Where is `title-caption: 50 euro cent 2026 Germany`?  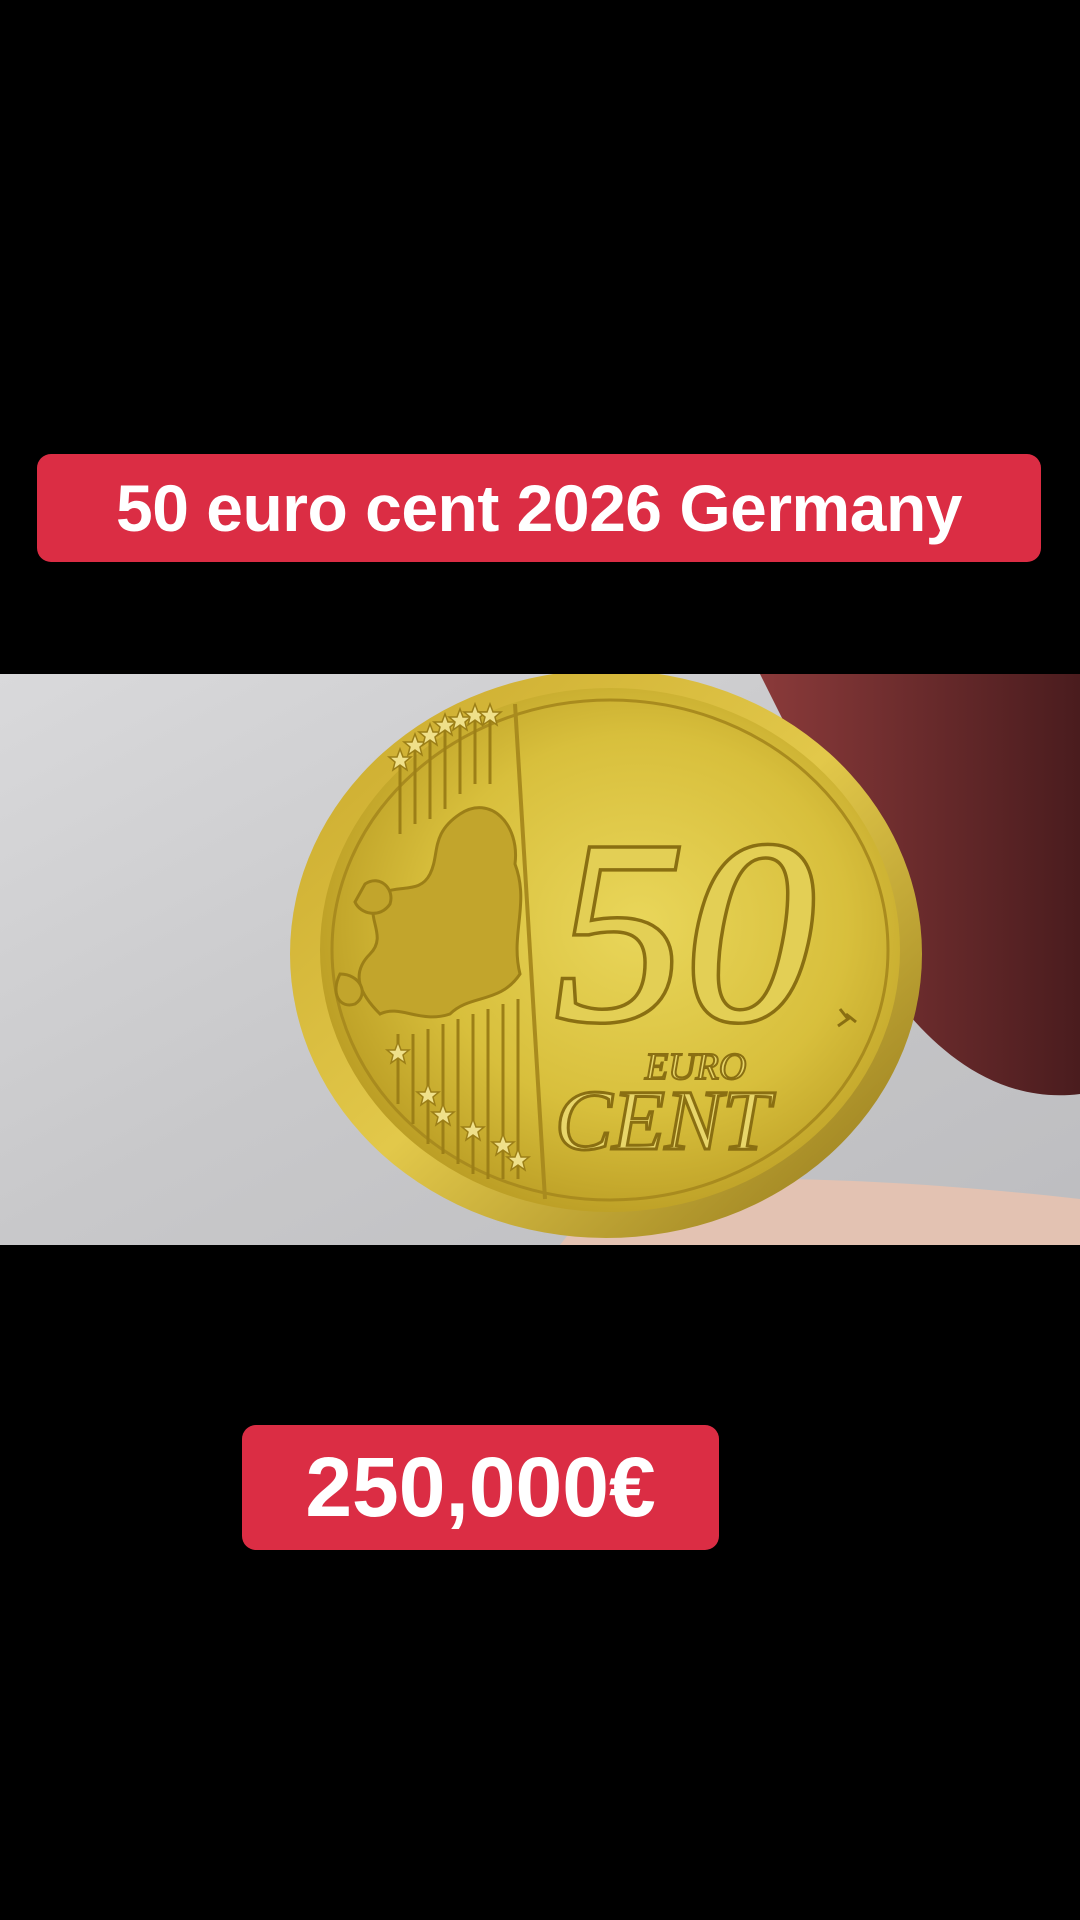 title-caption: 50 euro cent 2026 Germany is located at coordinates (539, 508).